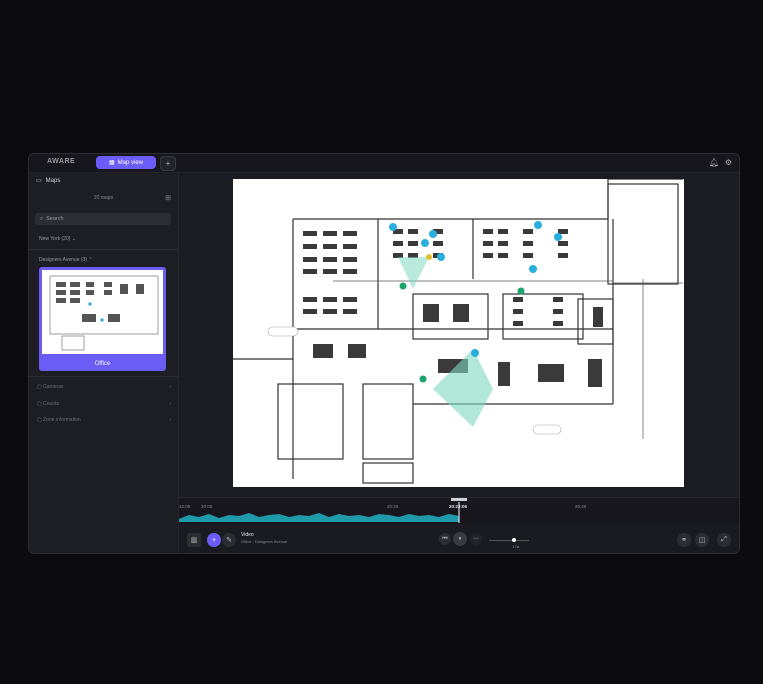 Image resolution: width=763 pixels, height=684 pixels. Describe the element at coordinates (102, 312) in the screenshot. I see `map-thumbnail` at that location.